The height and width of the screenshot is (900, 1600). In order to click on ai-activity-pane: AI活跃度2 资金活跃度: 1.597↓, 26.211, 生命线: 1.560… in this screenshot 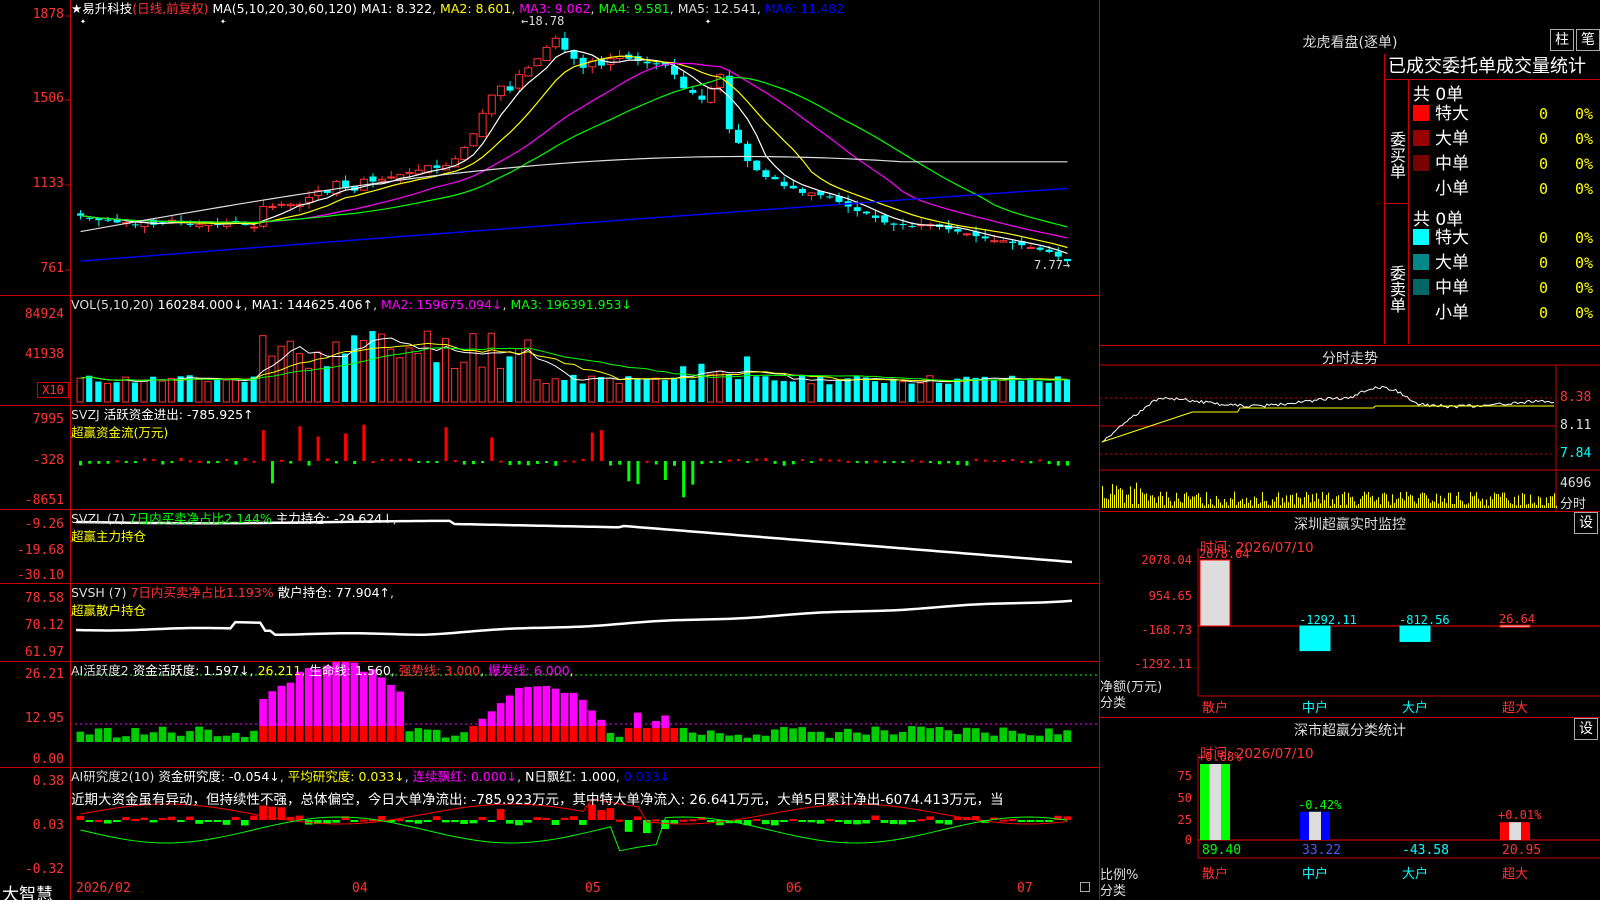, I will do `click(550, 715)`.